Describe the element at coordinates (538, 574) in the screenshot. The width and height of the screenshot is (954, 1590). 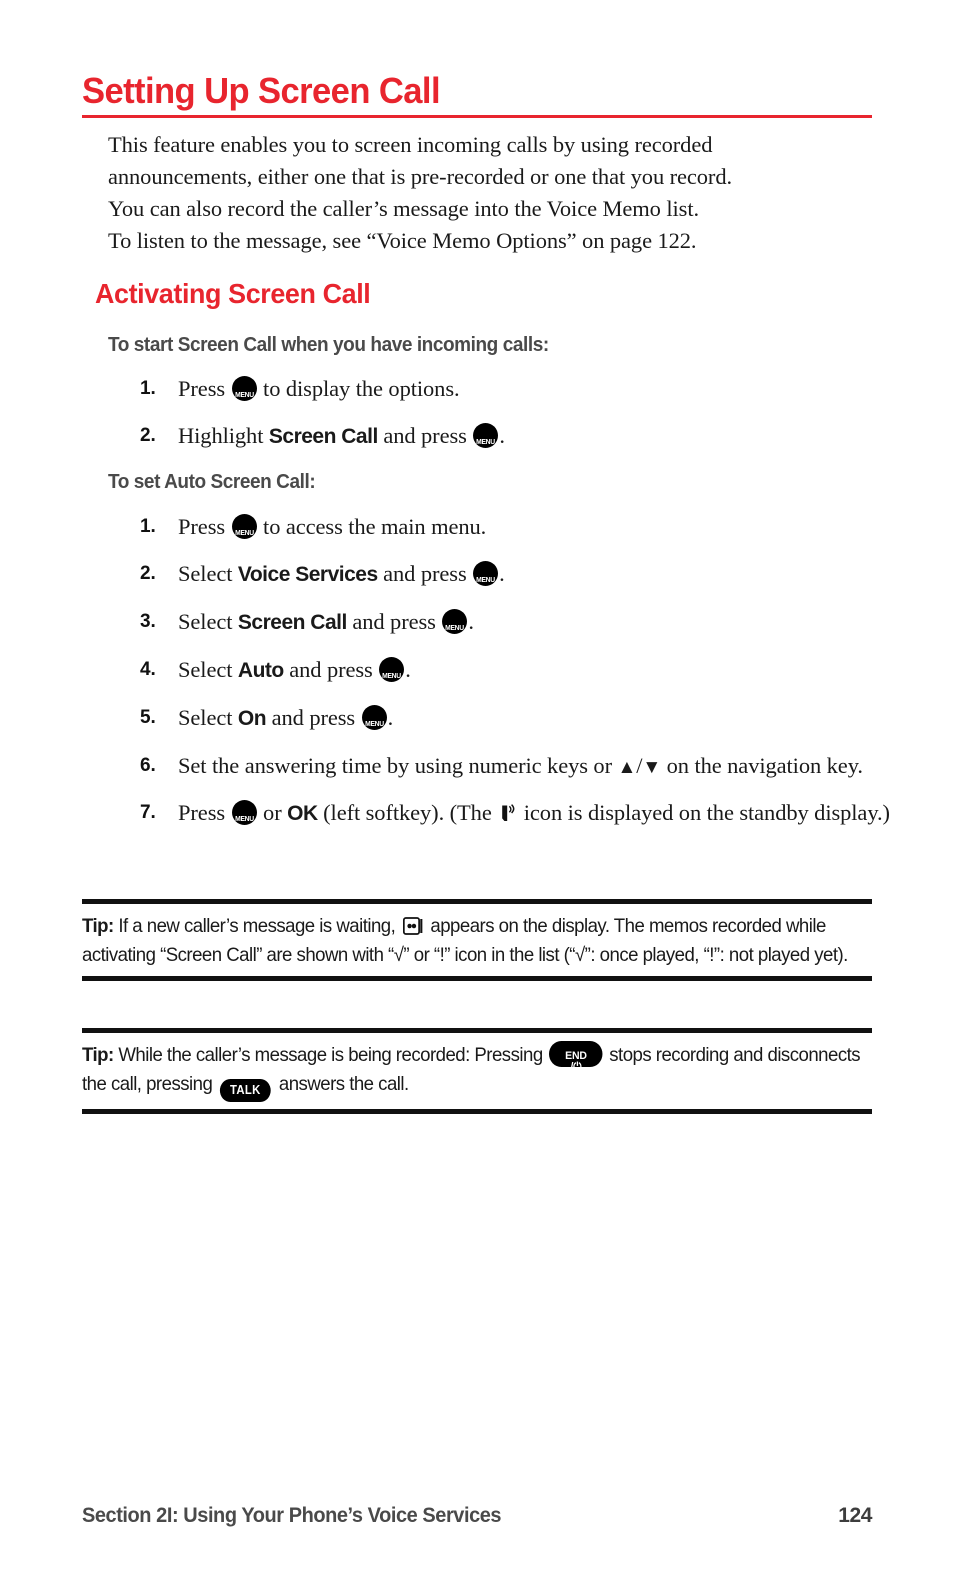
I see `step-text: Select Voice Services and press MENUOK.` at that location.